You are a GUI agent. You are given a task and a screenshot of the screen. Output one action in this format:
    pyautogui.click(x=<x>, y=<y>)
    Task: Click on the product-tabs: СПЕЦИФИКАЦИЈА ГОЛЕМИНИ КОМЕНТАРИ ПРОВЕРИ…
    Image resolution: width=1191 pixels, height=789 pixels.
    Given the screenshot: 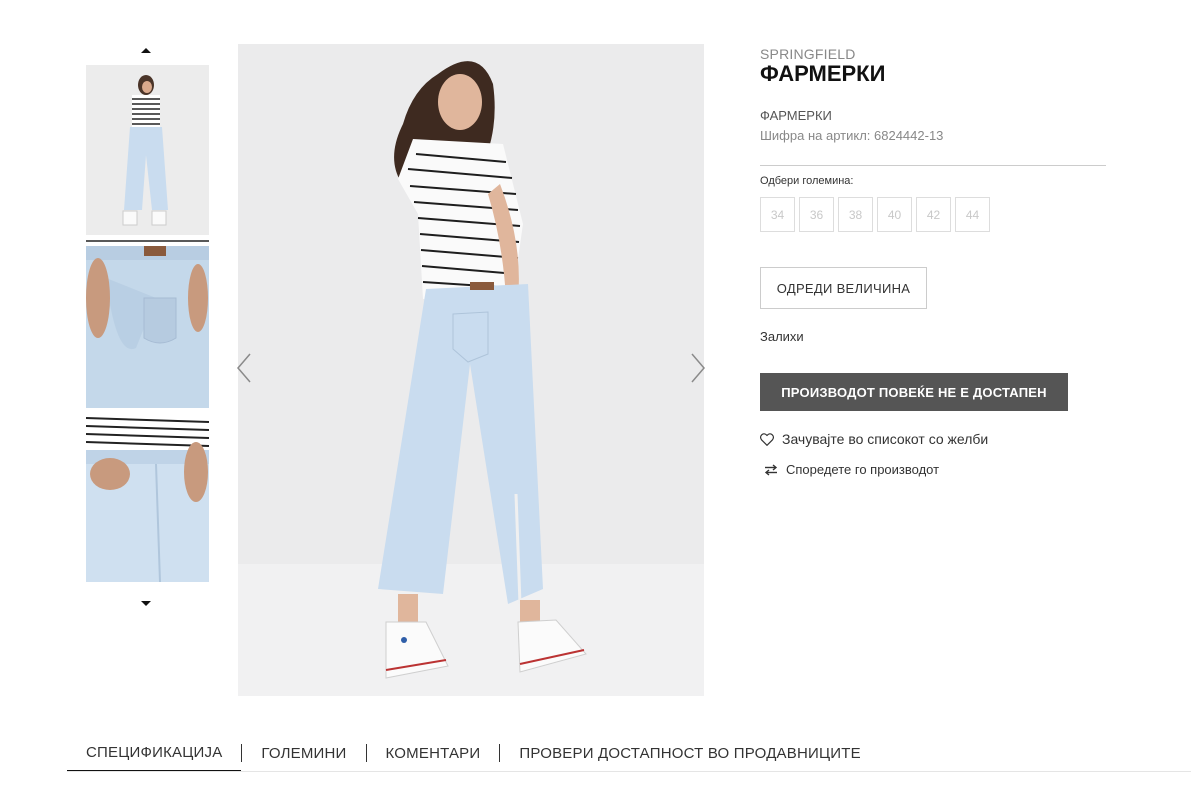 What is the action you would take?
    pyautogui.click(x=473, y=753)
    